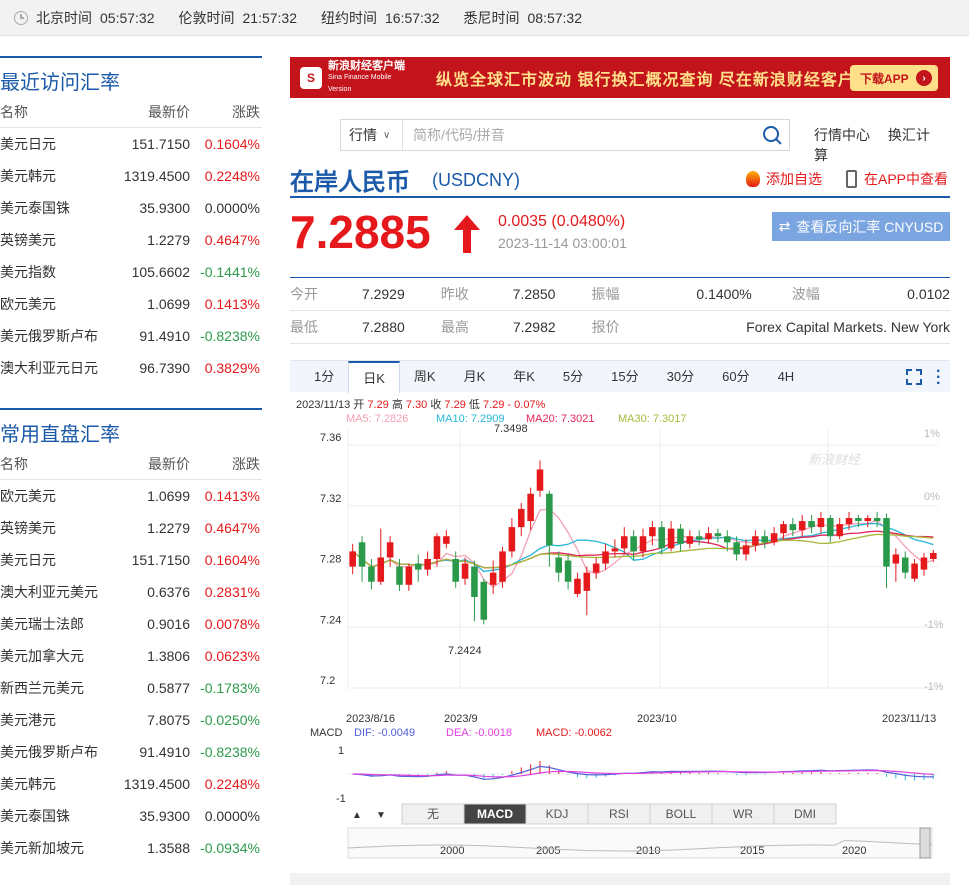 This screenshot has height=885, width=969. I want to click on search-input, so click(579, 135).